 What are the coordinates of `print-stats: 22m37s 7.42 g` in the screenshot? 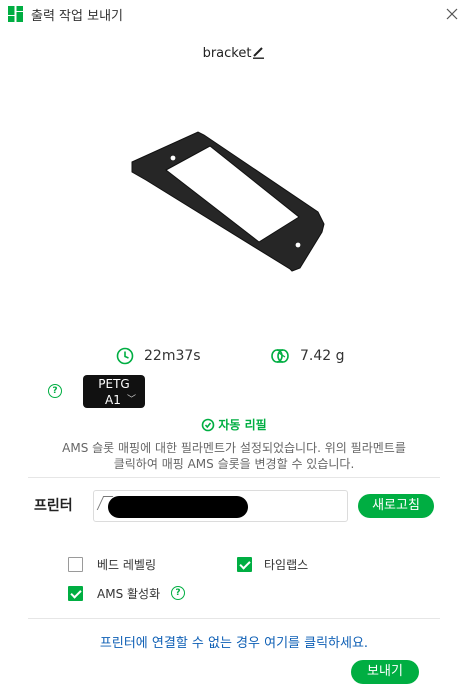 It's located at (234, 356).